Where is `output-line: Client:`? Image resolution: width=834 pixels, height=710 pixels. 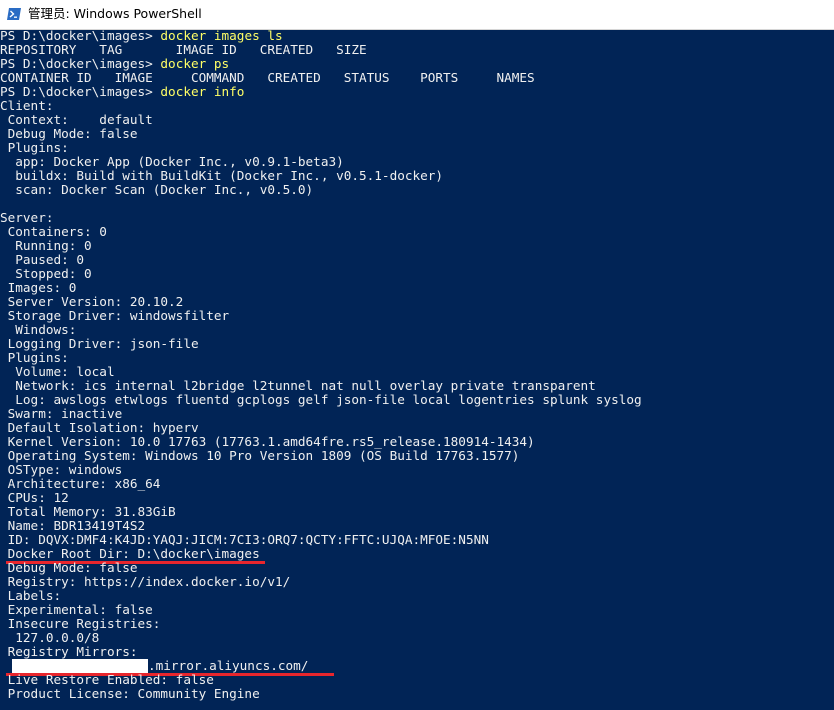
output-line: Client: is located at coordinates (27, 105).